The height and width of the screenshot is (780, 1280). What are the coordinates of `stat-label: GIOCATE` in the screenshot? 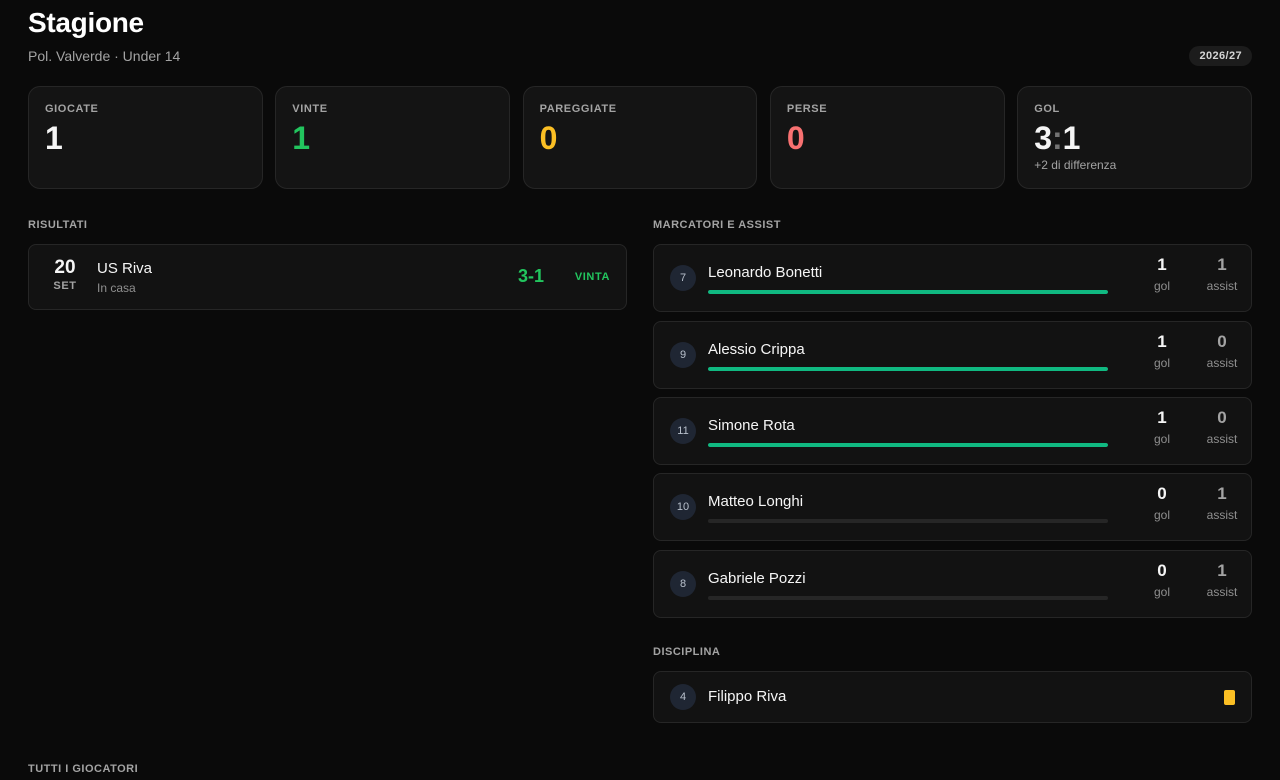 It's located at (72, 109).